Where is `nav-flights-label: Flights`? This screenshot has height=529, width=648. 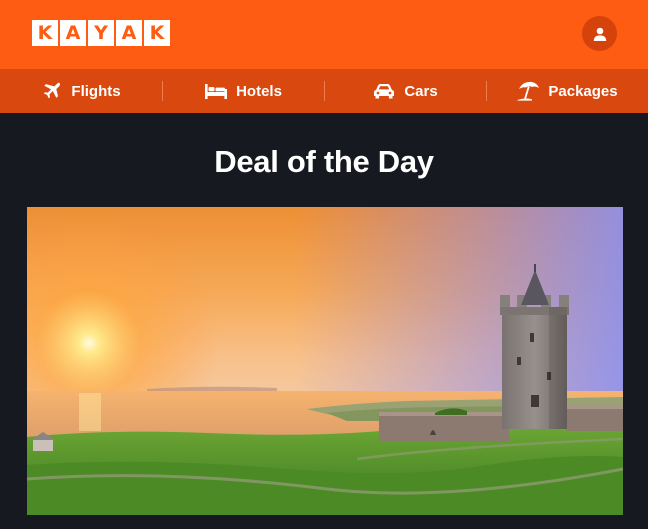
nav-flights-label: Flights is located at coordinates (96, 91).